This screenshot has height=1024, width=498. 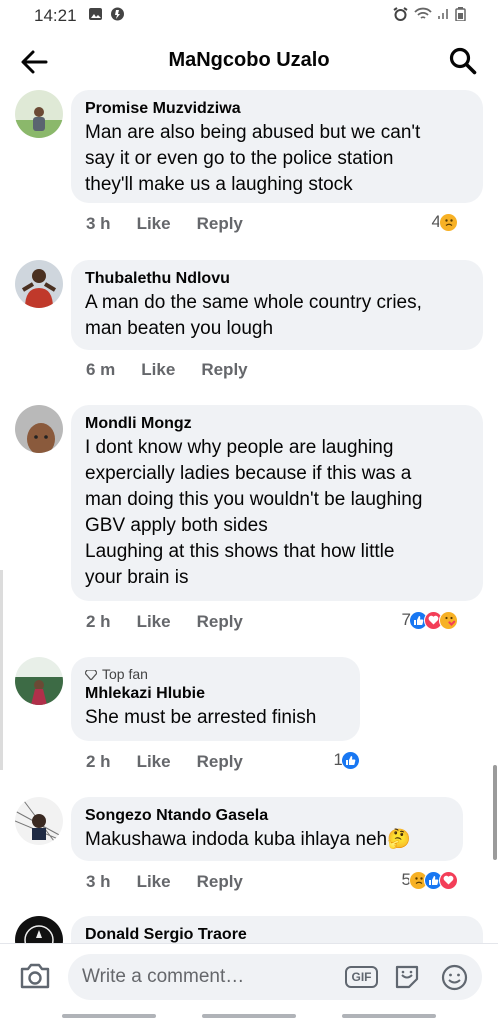 What do you see at coordinates (423, 13) in the screenshot?
I see `wifi-icon` at bounding box center [423, 13].